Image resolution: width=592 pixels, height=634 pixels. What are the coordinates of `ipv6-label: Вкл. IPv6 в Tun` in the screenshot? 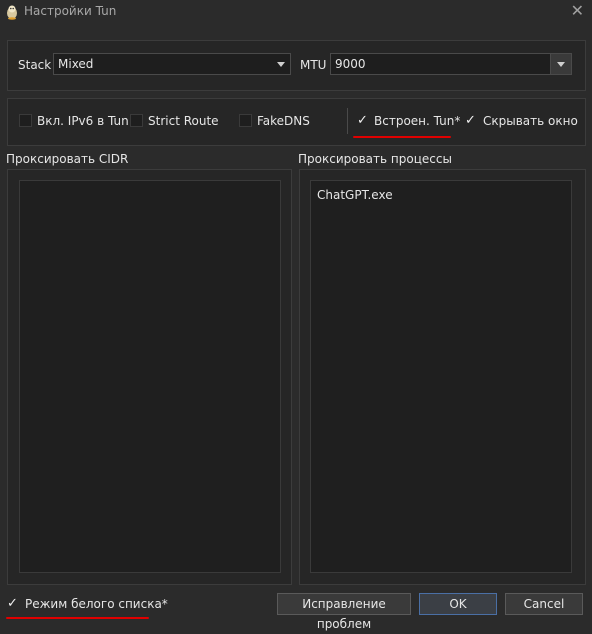 It's located at (83, 121).